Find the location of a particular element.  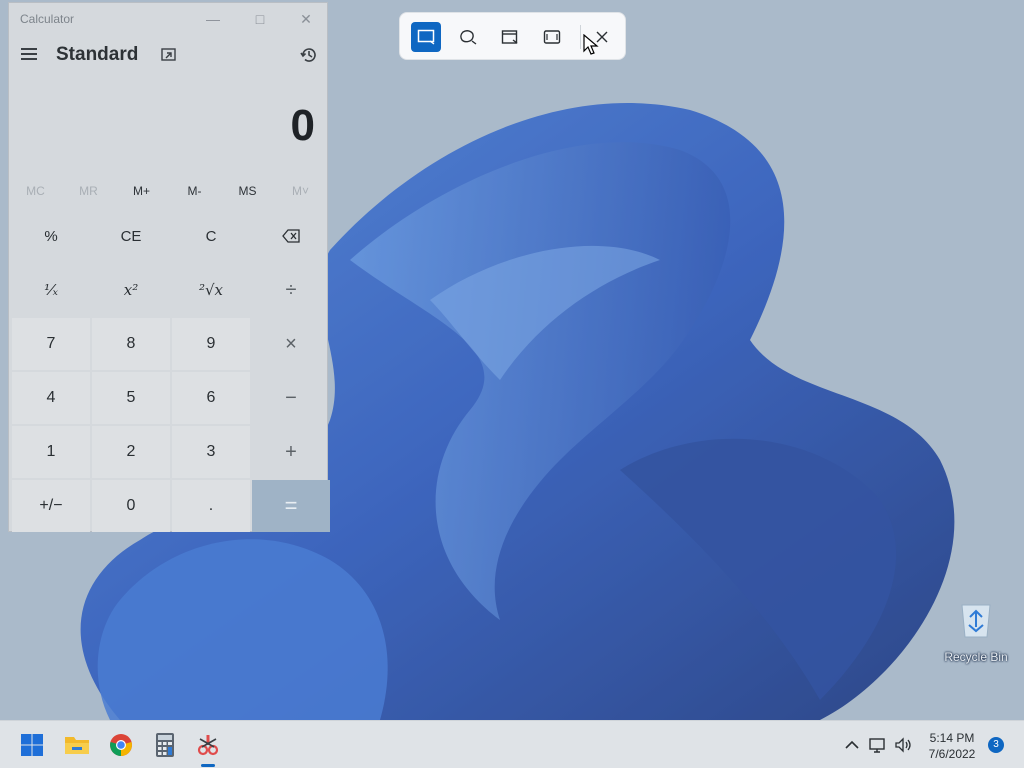

clock-time: 5:14 PM is located at coordinates (952, 738).